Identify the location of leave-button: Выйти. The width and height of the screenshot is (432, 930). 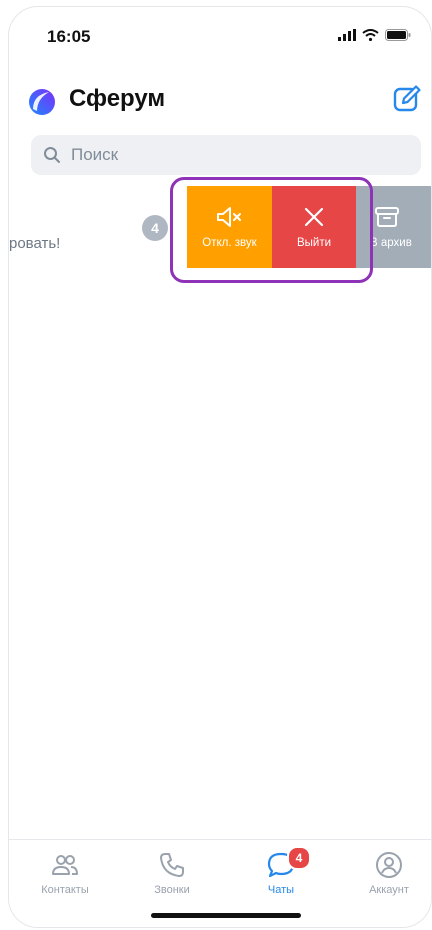
(314, 227).